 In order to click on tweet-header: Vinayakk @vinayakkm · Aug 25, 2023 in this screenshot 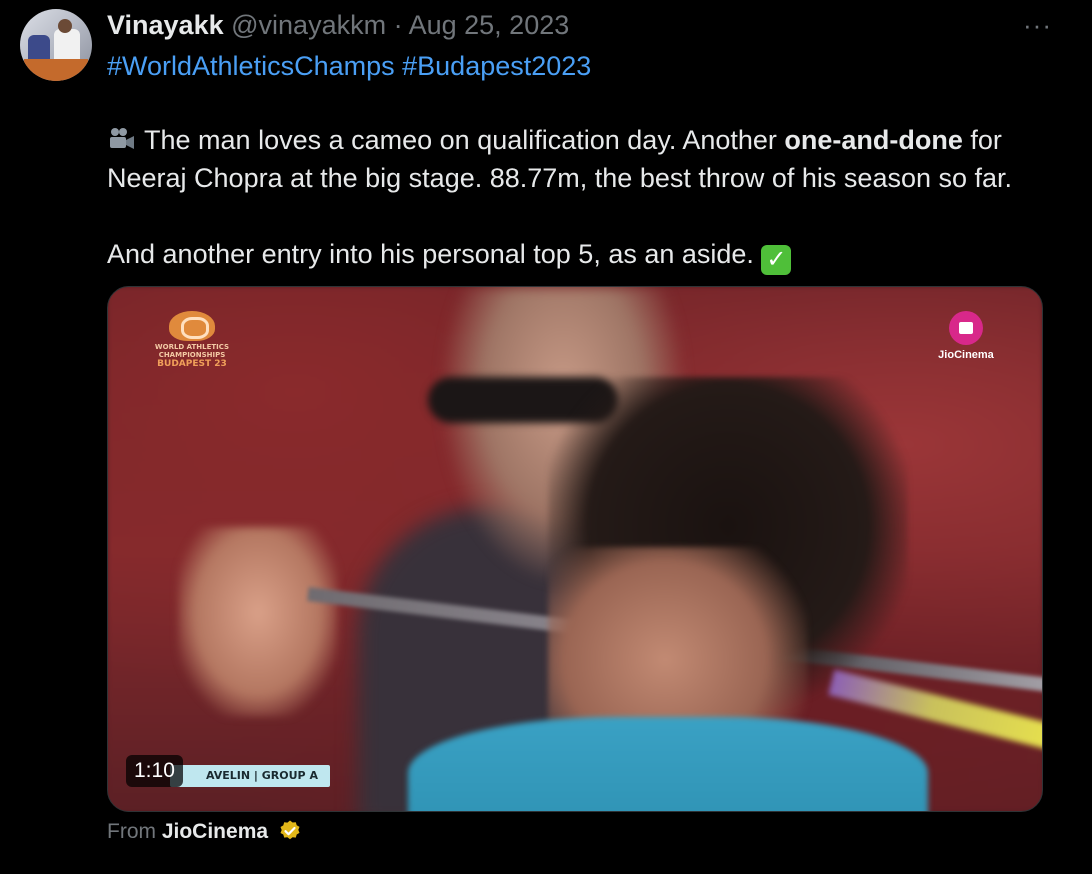, I will do `click(338, 25)`.